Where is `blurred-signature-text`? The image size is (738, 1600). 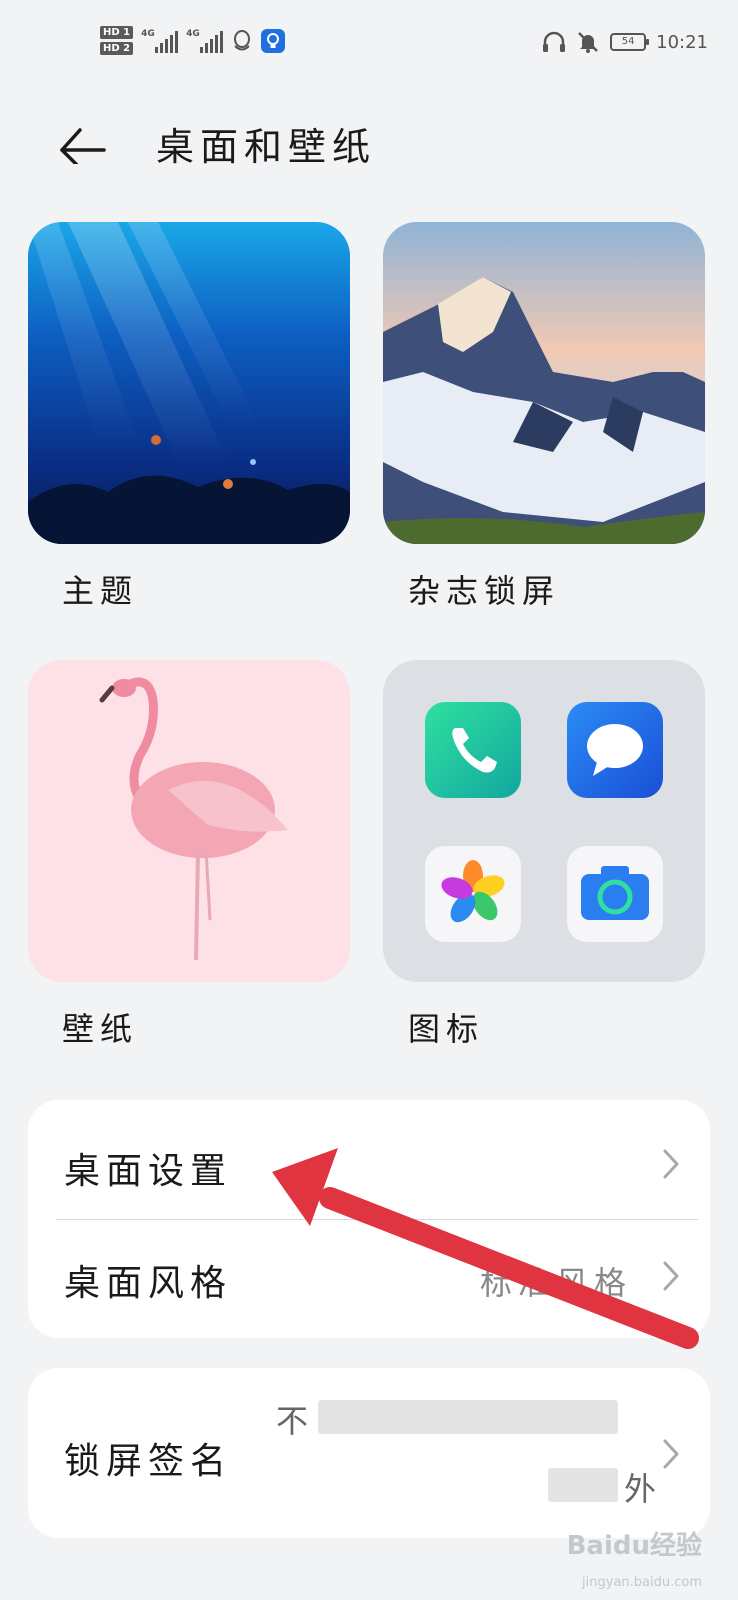 blurred-signature-text is located at coordinates (468, 1417).